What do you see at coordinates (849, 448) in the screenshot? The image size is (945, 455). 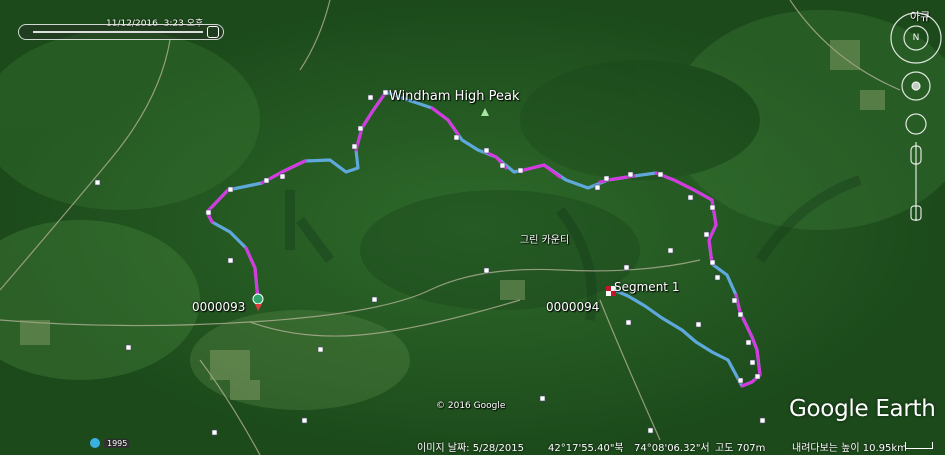 I see `eye-altitude-readout: 내려다보는 높이 10.95km` at bounding box center [849, 448].